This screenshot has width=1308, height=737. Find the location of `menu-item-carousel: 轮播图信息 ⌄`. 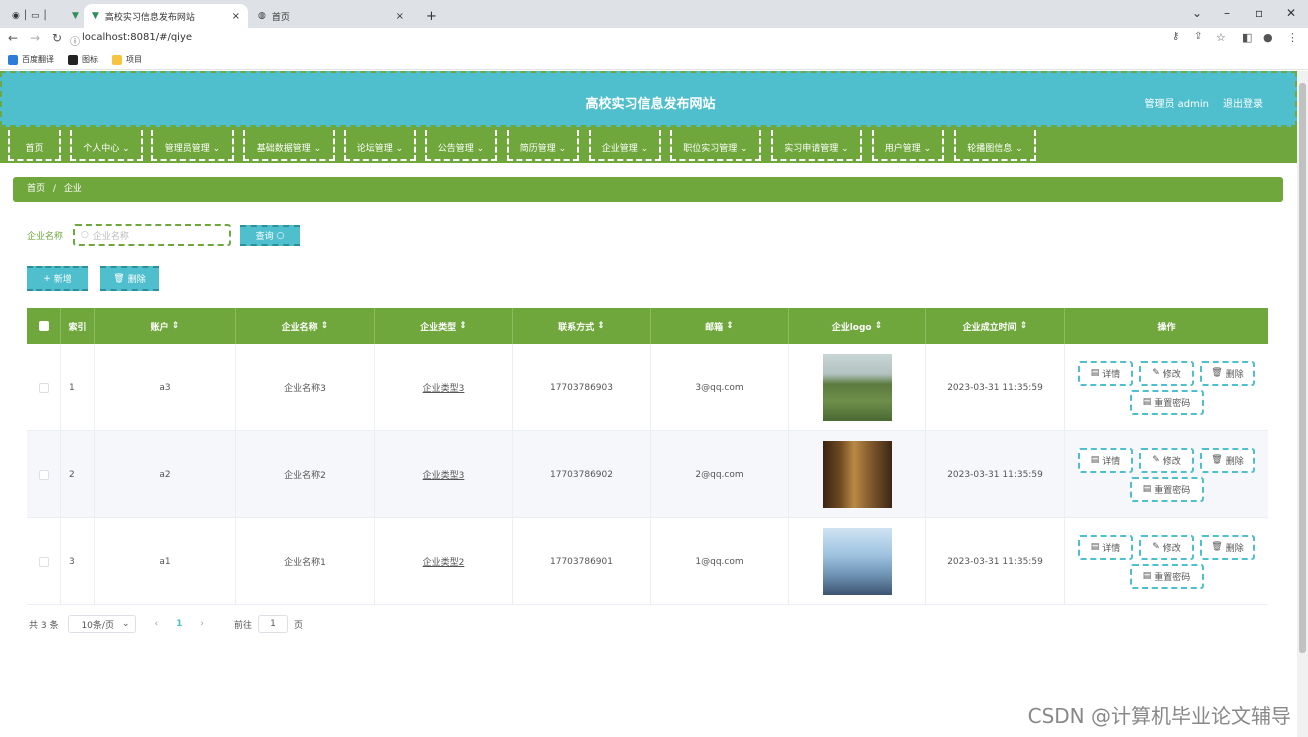

menu-item-carousel: 轮播图信息 ⌄ is located at coordinates (995, 145).